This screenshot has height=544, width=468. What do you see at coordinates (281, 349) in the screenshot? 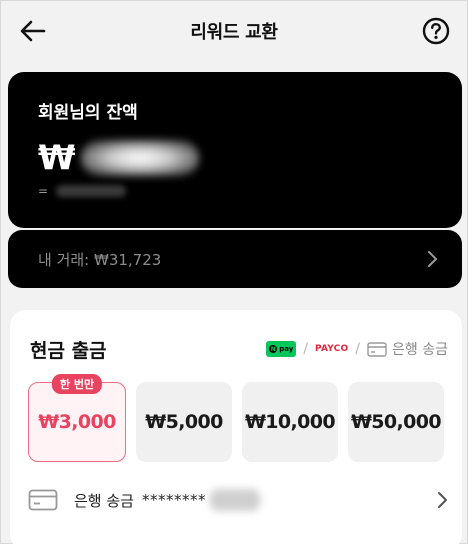
I see `npay-logo: N pay` at bounding box center [281, 349].